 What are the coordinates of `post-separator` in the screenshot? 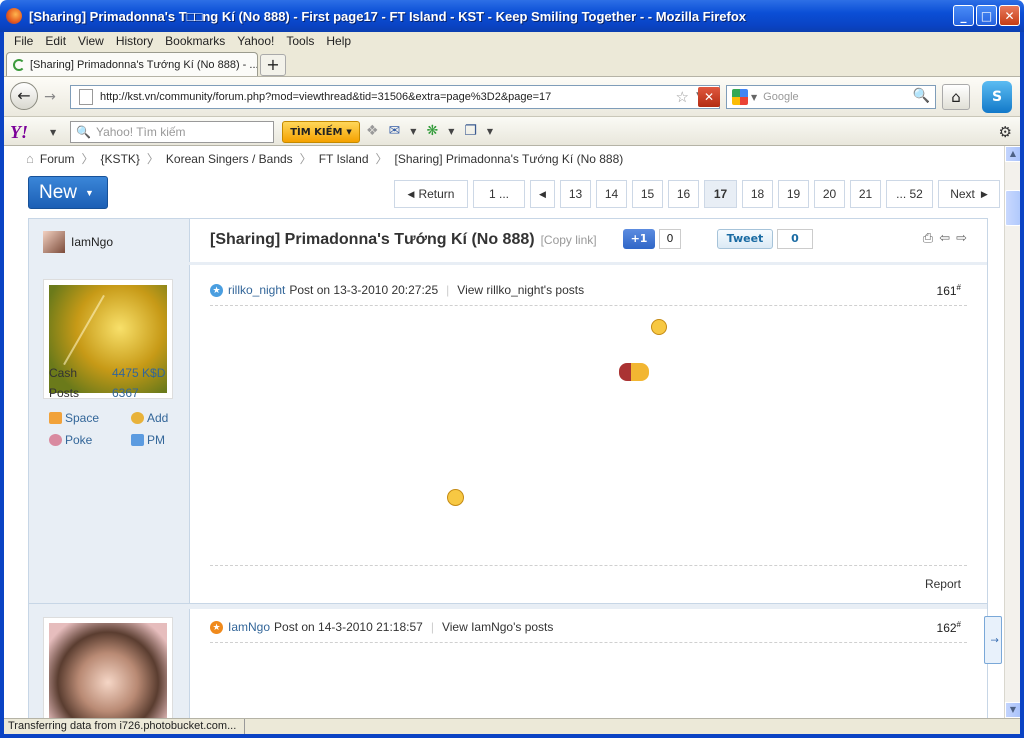 It's located at (508, 606).